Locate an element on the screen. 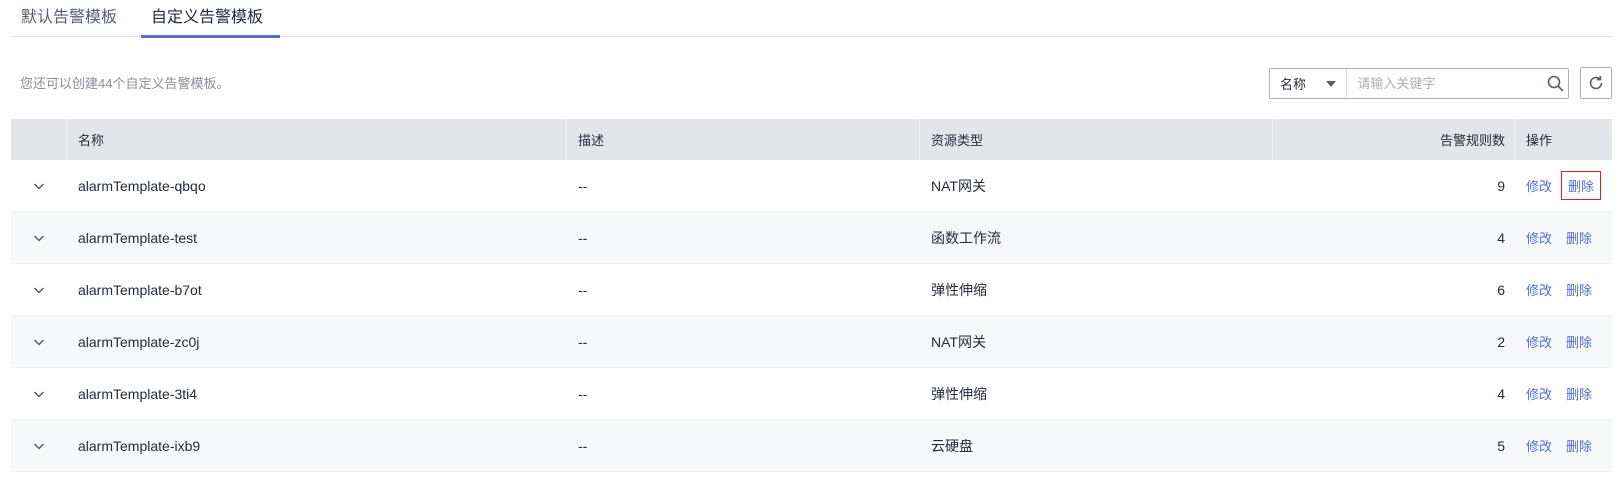 The width and height of the screenshot is (1623, 481). refresh-icon is located at coordinates (1596, 83).